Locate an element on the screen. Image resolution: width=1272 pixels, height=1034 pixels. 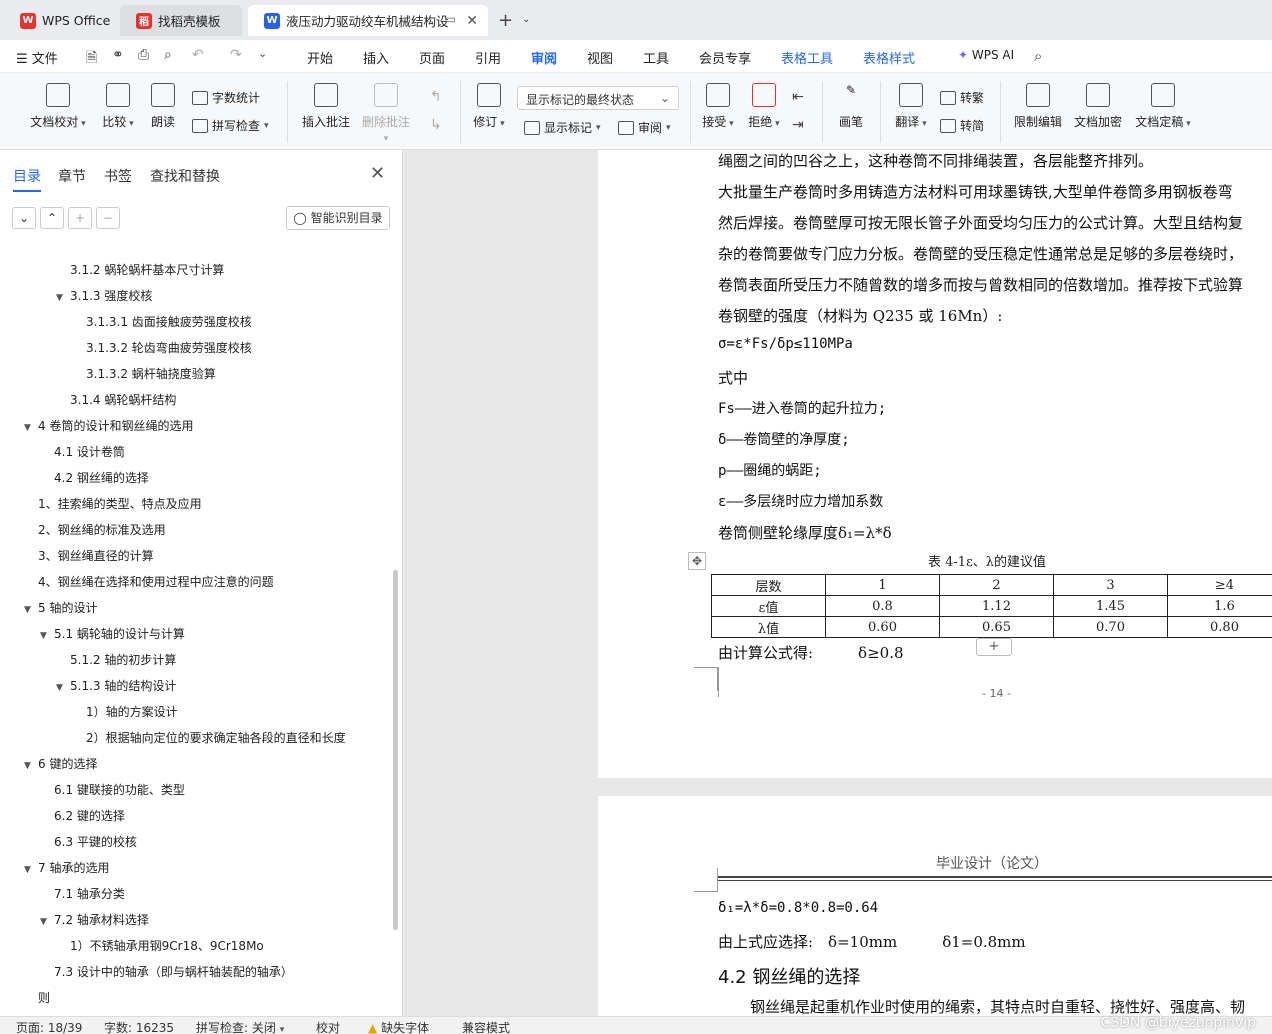
smart-toc-button: ◯ 智能识别目录 is located at coordinates (338, 218).